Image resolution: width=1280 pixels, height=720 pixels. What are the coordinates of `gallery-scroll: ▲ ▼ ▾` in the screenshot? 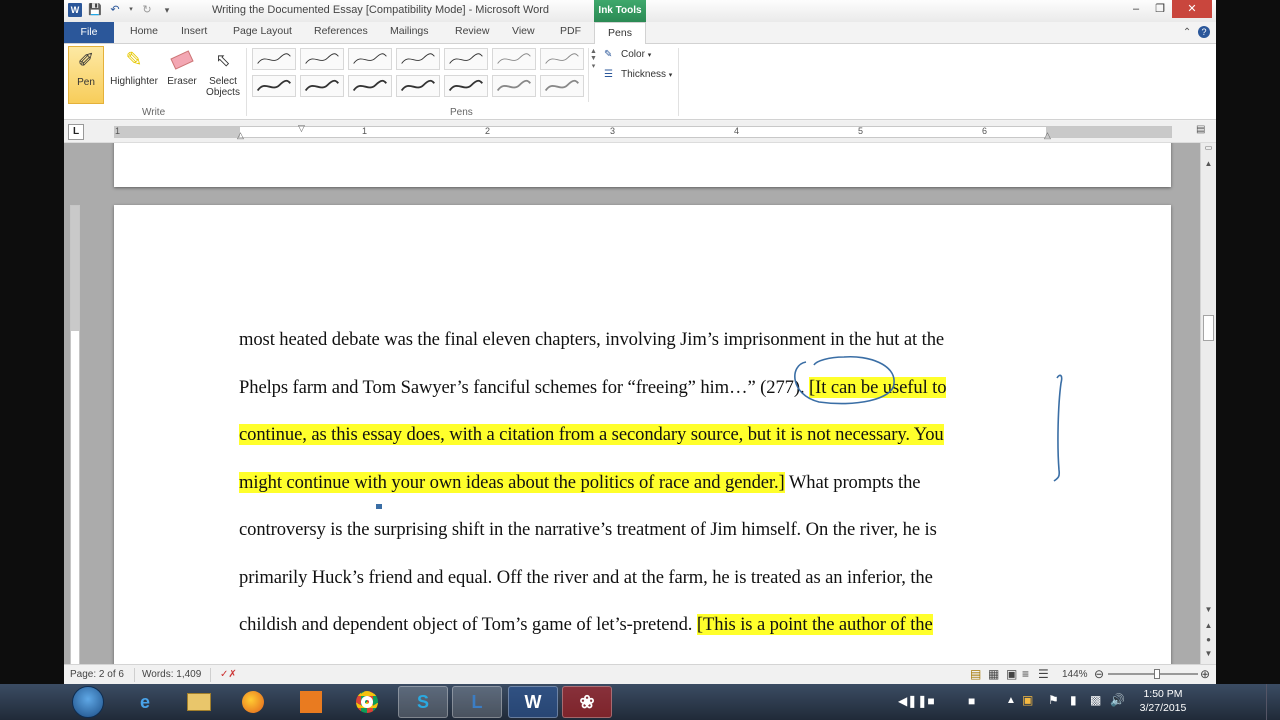 It's located at (593, 75).